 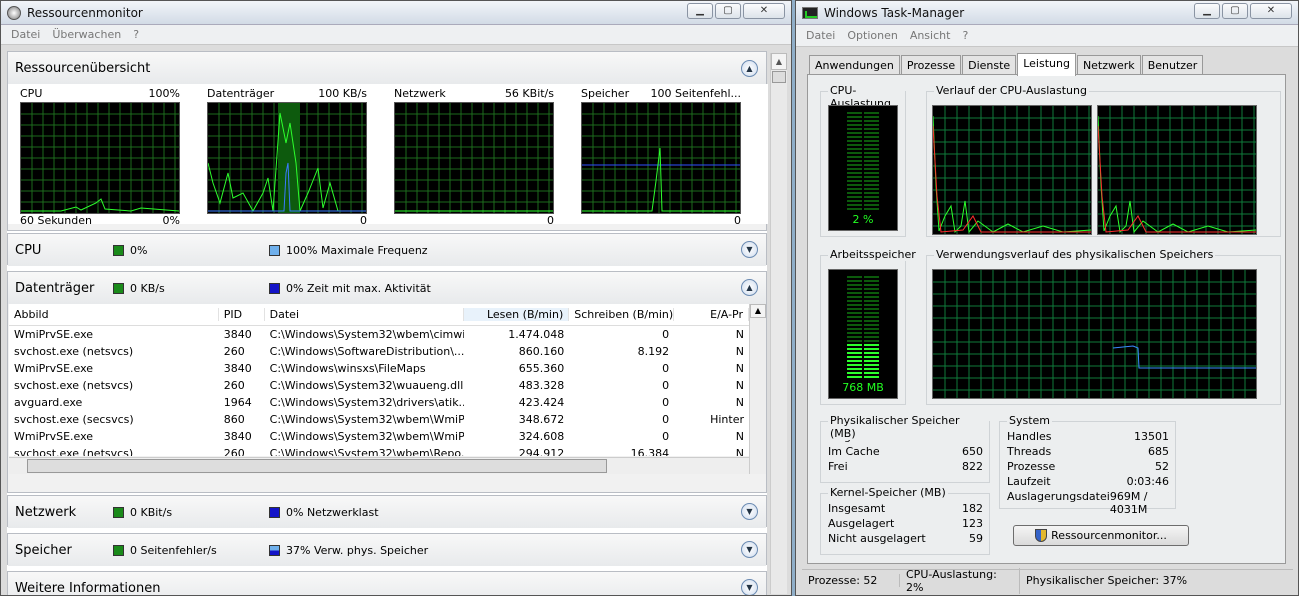 What do you see at coordinates (237, 334) in the screenshot?
I see `cell-pid: 3840` at bounding box center [237, 334].